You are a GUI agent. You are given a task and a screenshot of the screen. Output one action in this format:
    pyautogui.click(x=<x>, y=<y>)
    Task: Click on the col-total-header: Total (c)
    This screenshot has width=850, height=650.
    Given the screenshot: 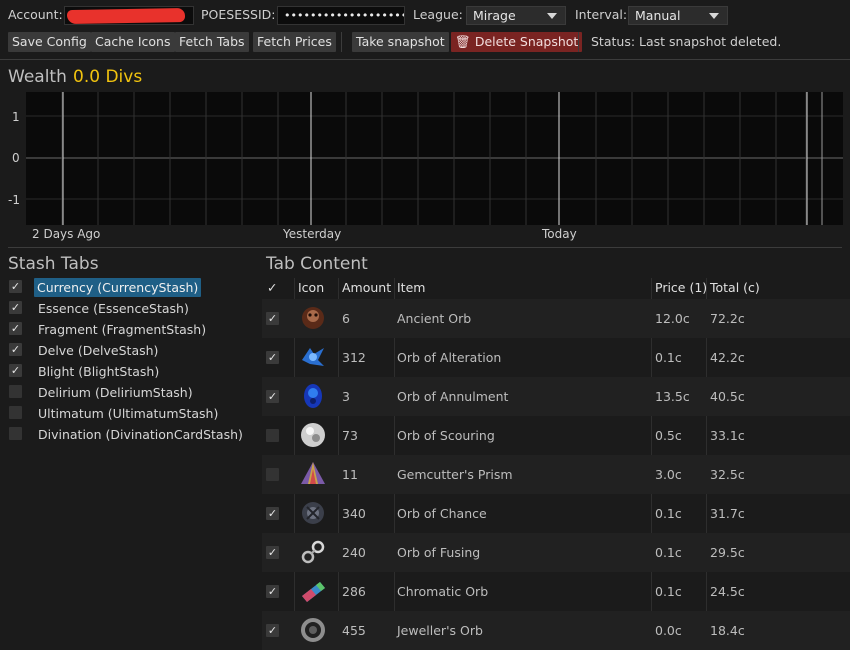 What is the action you would take?
    pyautogui.click(x=735, y=287)
    